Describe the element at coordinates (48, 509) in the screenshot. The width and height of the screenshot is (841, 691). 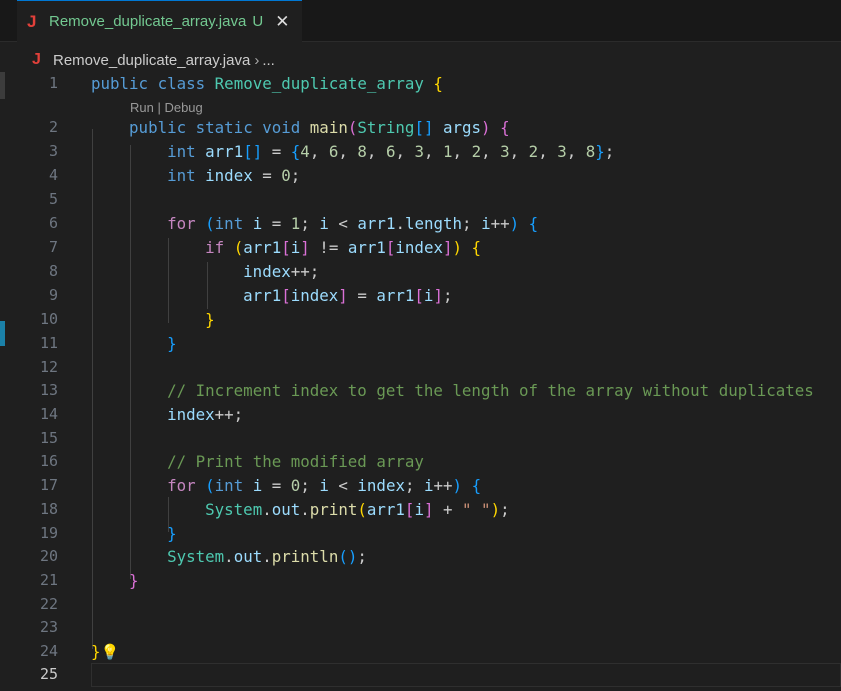
I see `line-number: 18` at that location.